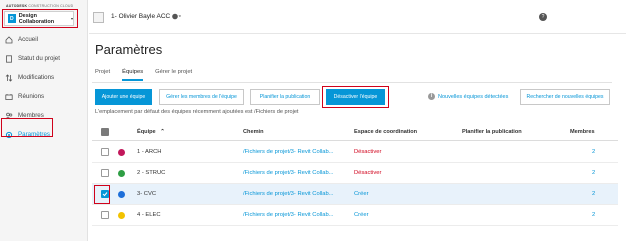 Image resolution: width=626 pixels, height=241 pixels. I want to click on header-team-label: Équipe, so click(146, 132).